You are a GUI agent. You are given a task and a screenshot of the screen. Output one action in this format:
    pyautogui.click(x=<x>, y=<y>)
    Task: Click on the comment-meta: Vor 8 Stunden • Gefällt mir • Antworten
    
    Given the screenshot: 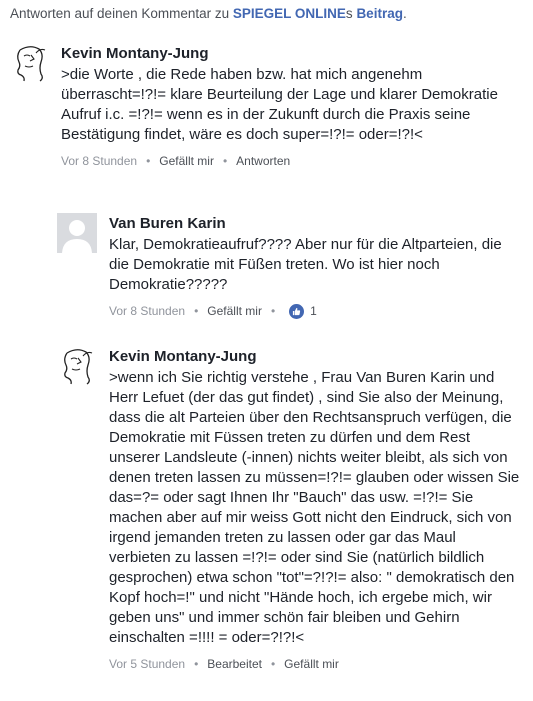 What is the action you would take?
    pyautogui.click(x=291, y=161)
    